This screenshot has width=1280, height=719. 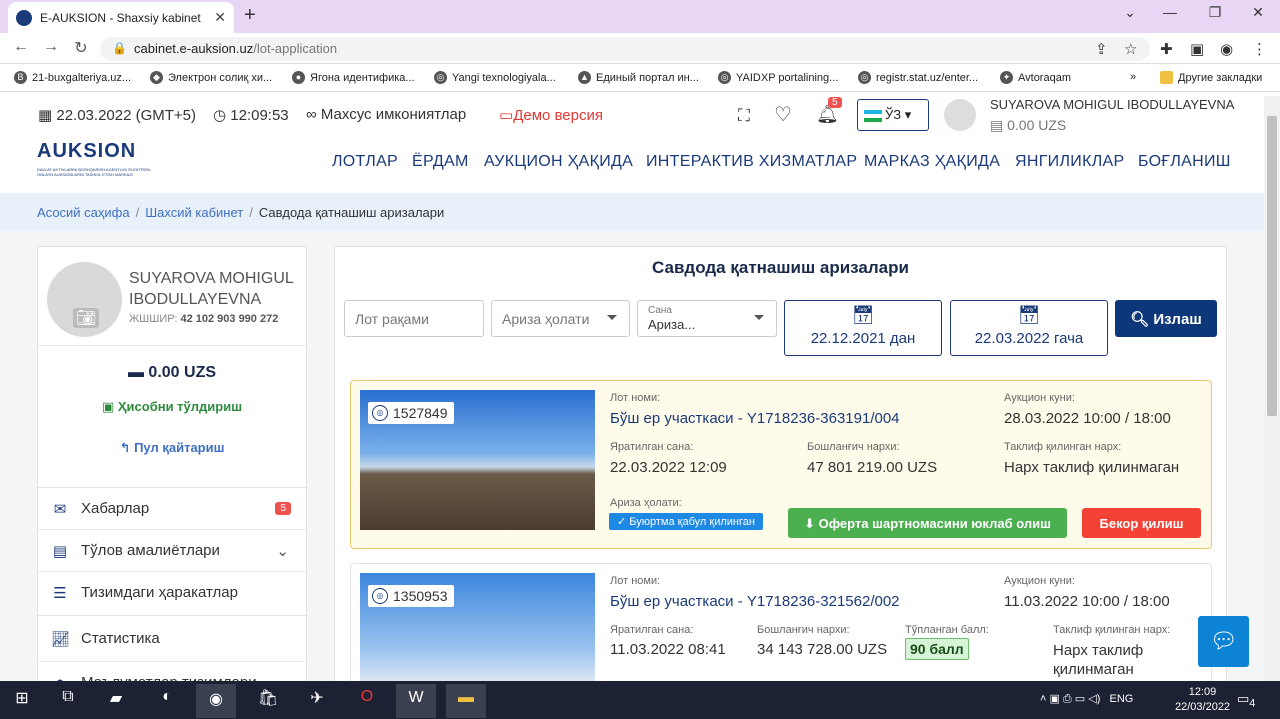 What do you see at coordinates (1226, 49) in the screenshot?
I see `profile-icon: ◉` at bounding box center [1226, 49].